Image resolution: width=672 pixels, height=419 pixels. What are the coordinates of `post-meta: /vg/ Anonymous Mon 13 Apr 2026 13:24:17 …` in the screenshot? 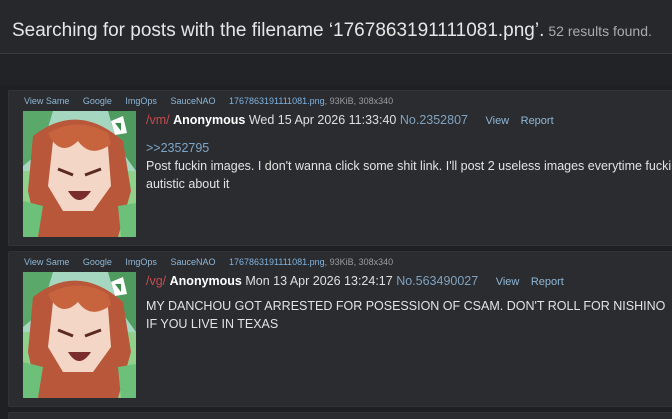 It's located at (355, 281).